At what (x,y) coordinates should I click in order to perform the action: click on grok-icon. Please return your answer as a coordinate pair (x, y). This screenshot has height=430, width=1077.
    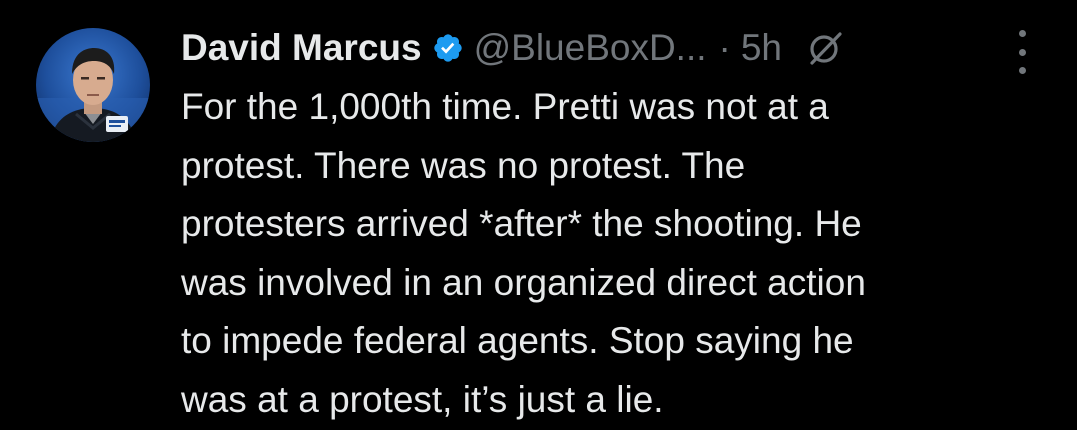
    Looking at the image, I should click on (825, 48).